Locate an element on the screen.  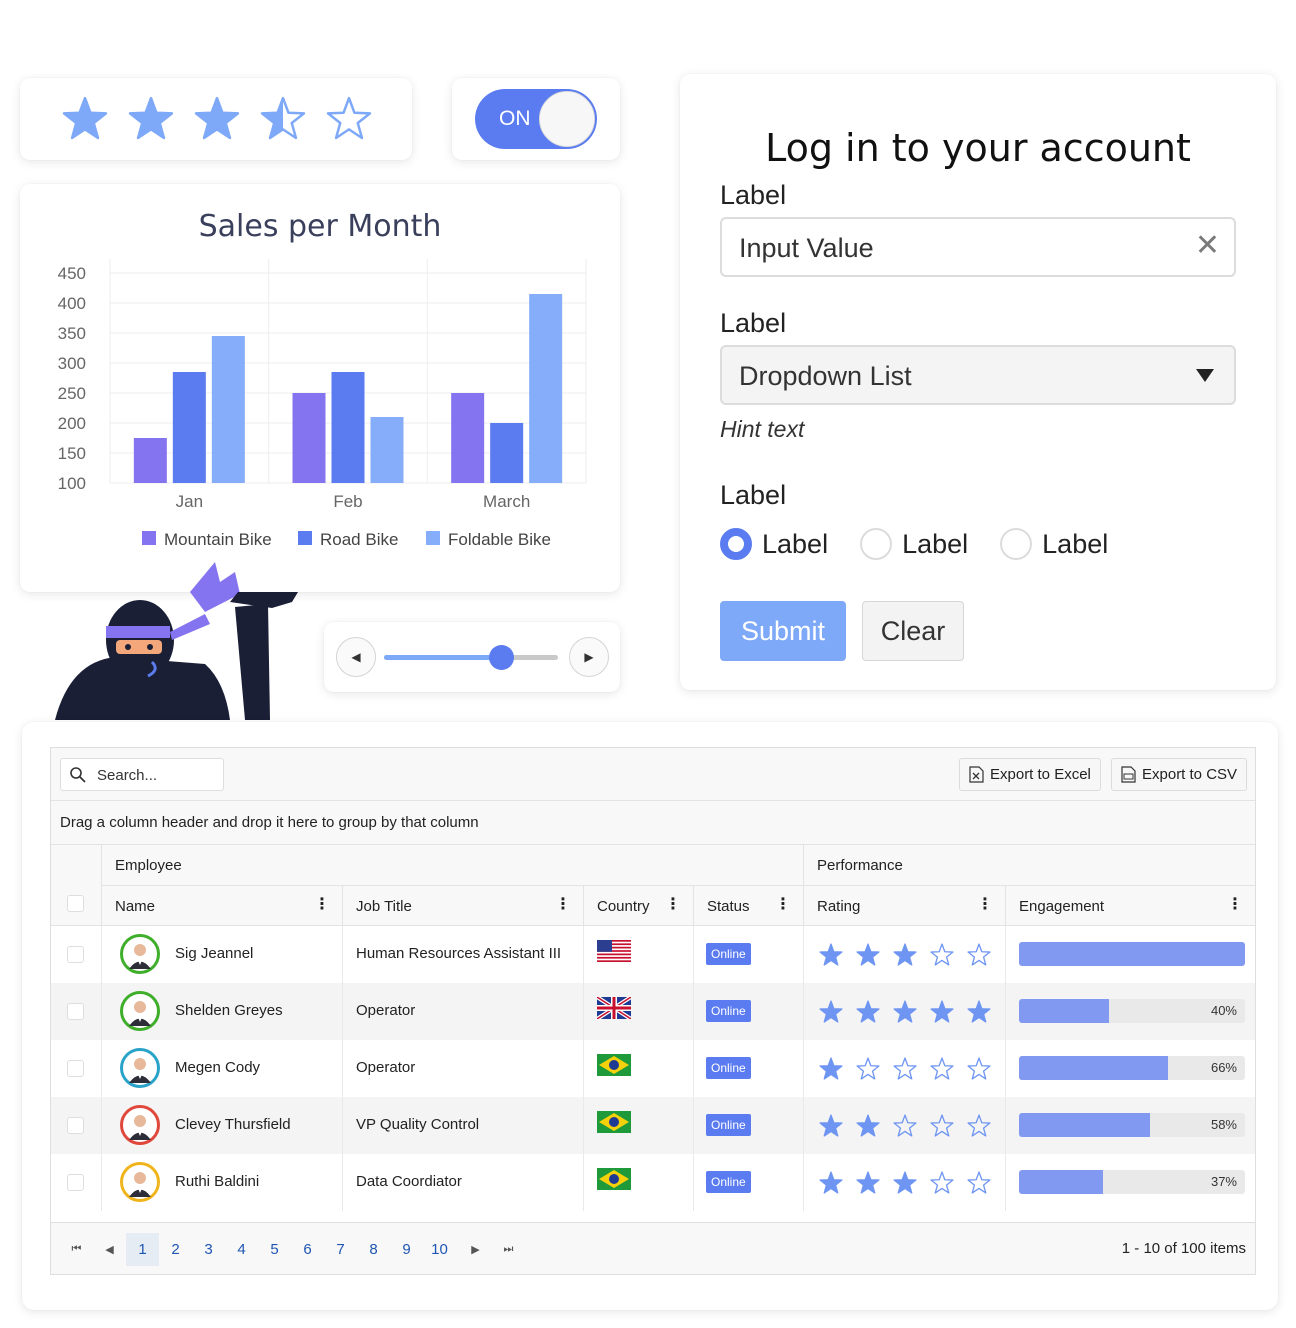
column-header-job-title: Job Title ⋮ is located at coordinates (463, 906).